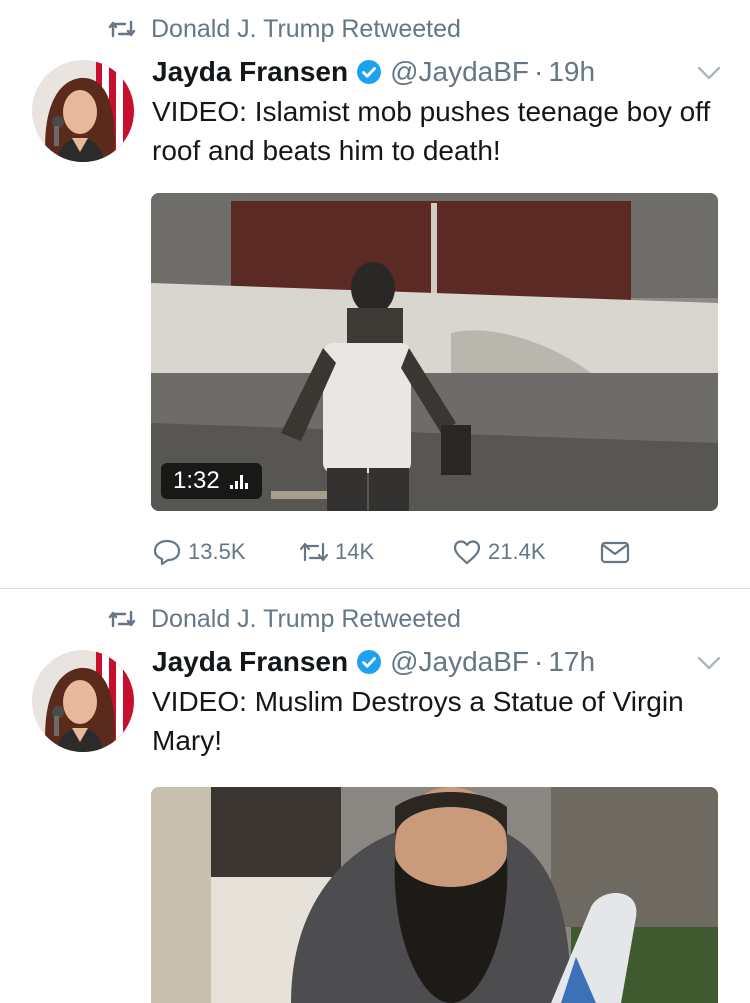  What do you see at coordinates (467, 552) in the screenshot?
I see `like-icon` at bounding box center [467, 552].